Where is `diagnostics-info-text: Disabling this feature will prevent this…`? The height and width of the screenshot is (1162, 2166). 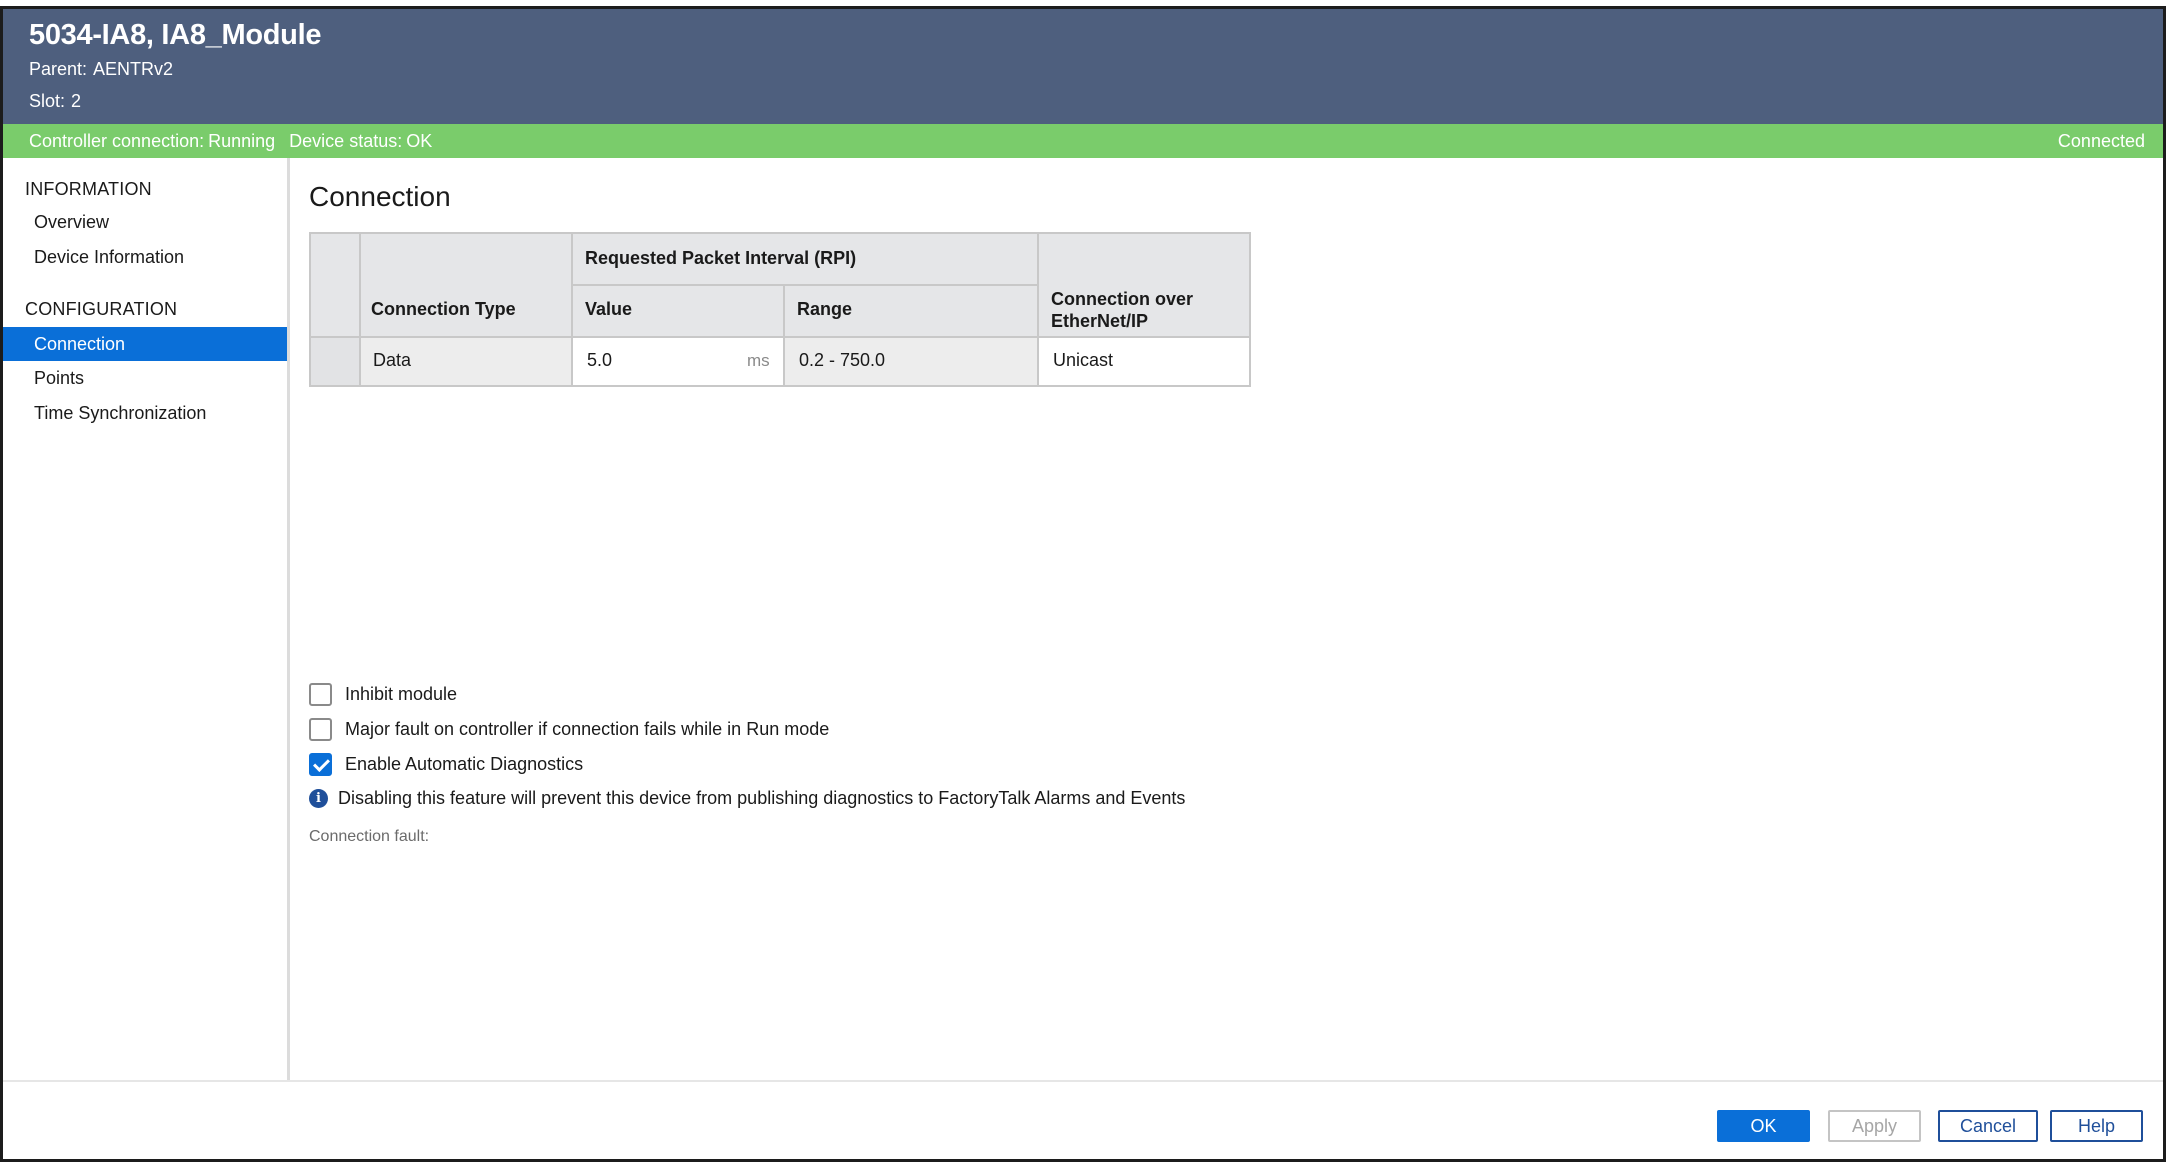
diagnostics-info-text: Disabling this feature will prevent this… is located at coordinates (762, 798).